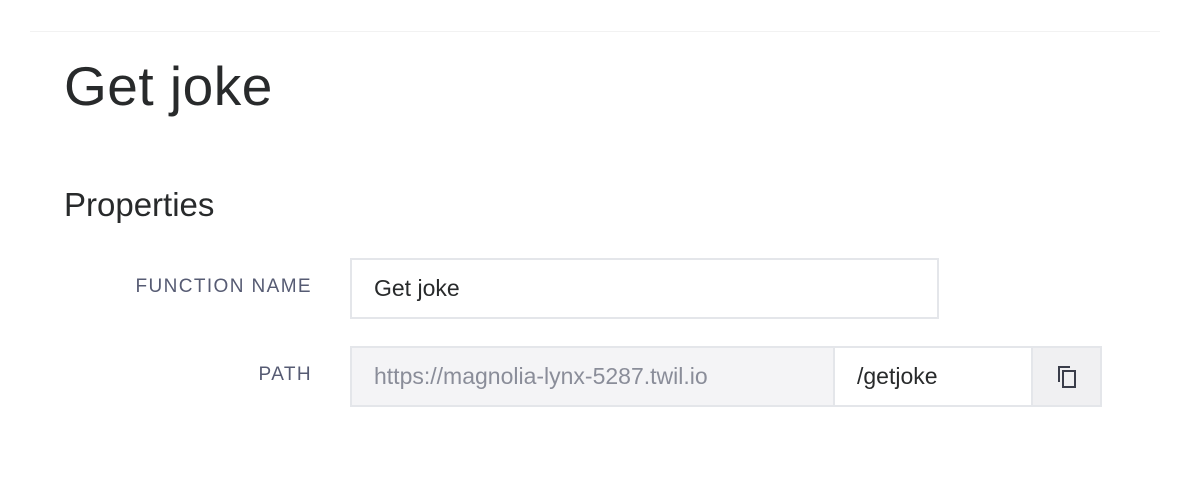  I want to click on copy-url-button, so click(1065, 376).